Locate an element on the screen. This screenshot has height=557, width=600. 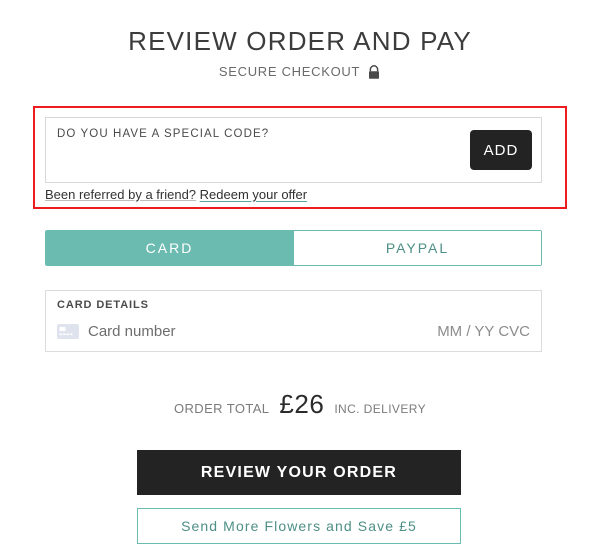
card-details-label: CARD DETAILS is located at coordinates (103, 305).